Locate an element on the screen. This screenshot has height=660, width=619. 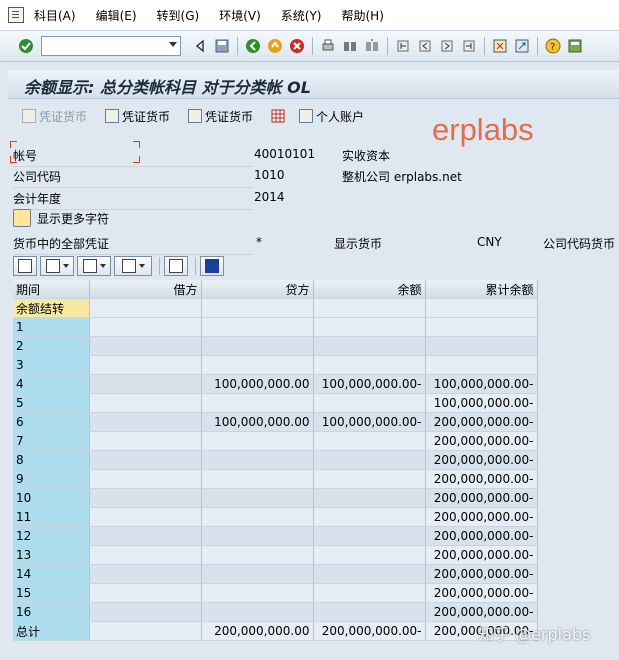
menu-item-environment: 环境(V) is located at coordinates (240, 15).